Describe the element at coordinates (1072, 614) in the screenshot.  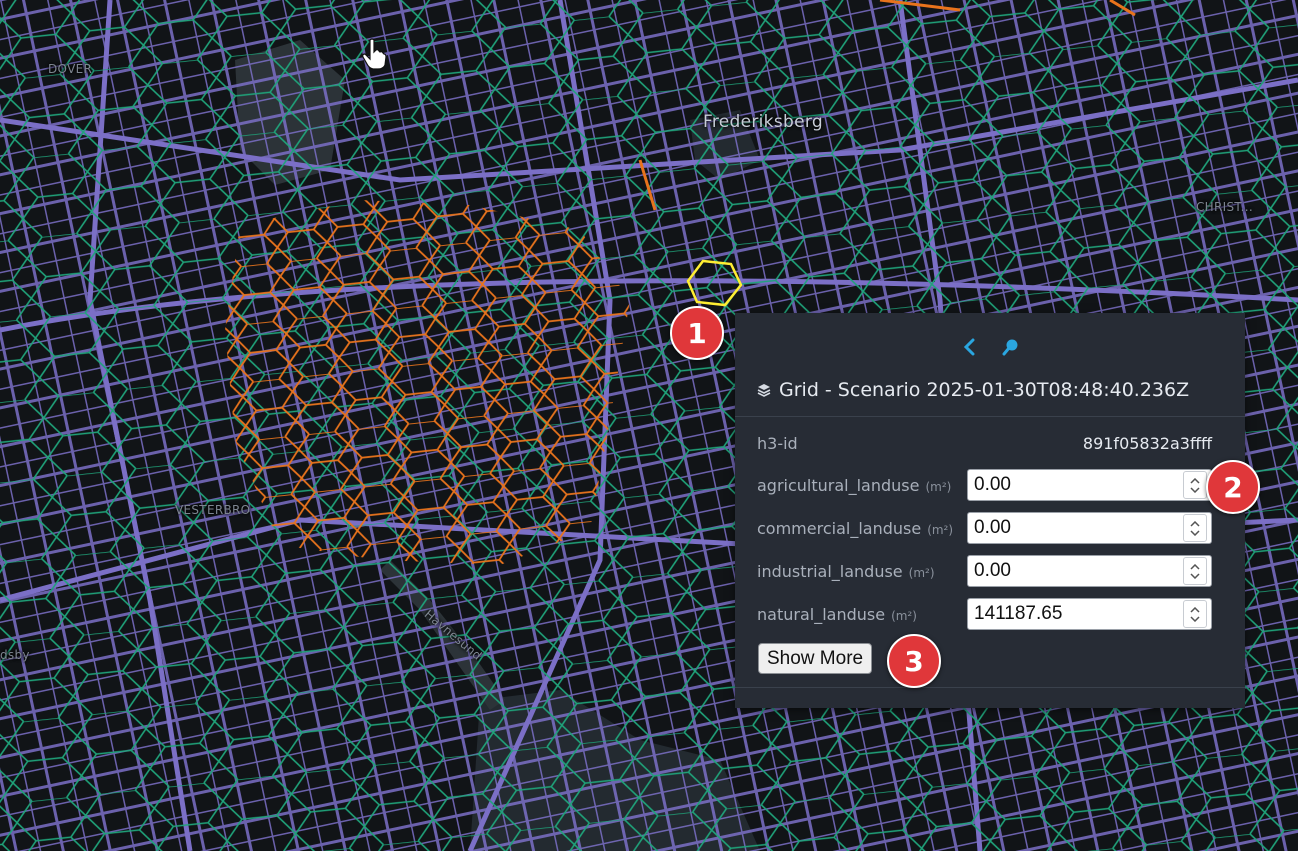
I see `natural-landuse-input` at that location.